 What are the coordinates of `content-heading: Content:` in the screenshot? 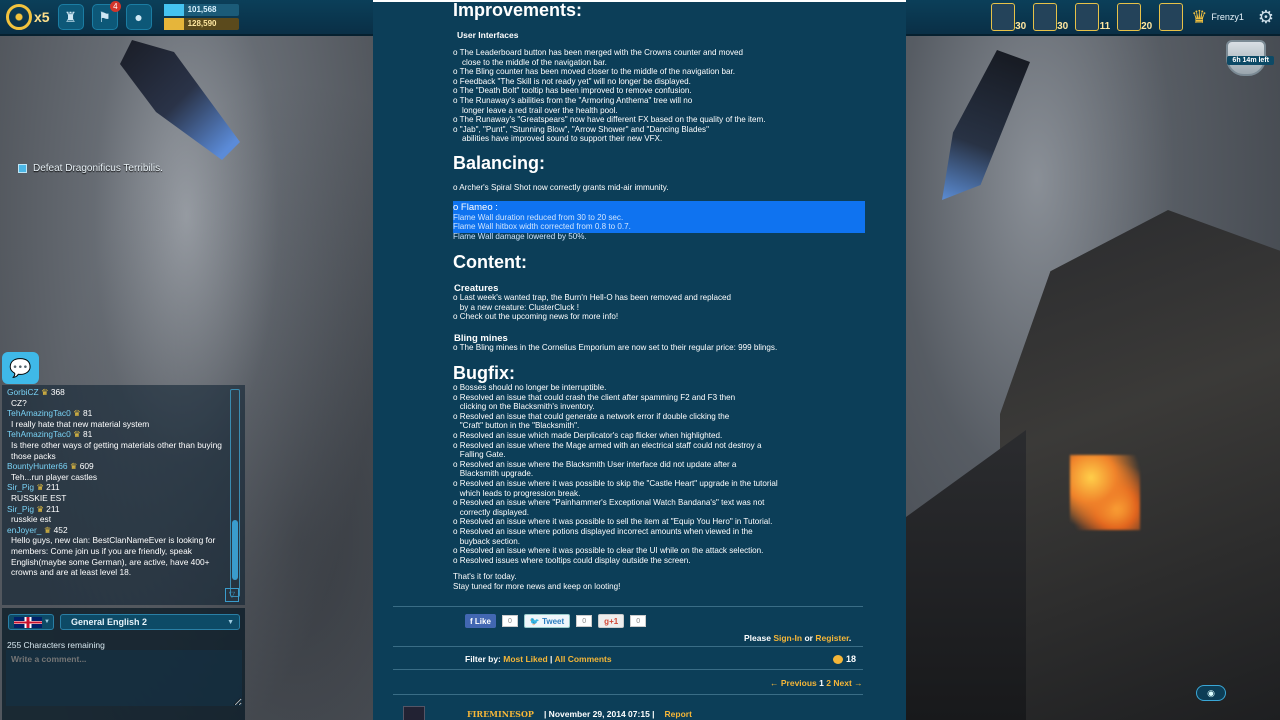 It's located at (490, 262).